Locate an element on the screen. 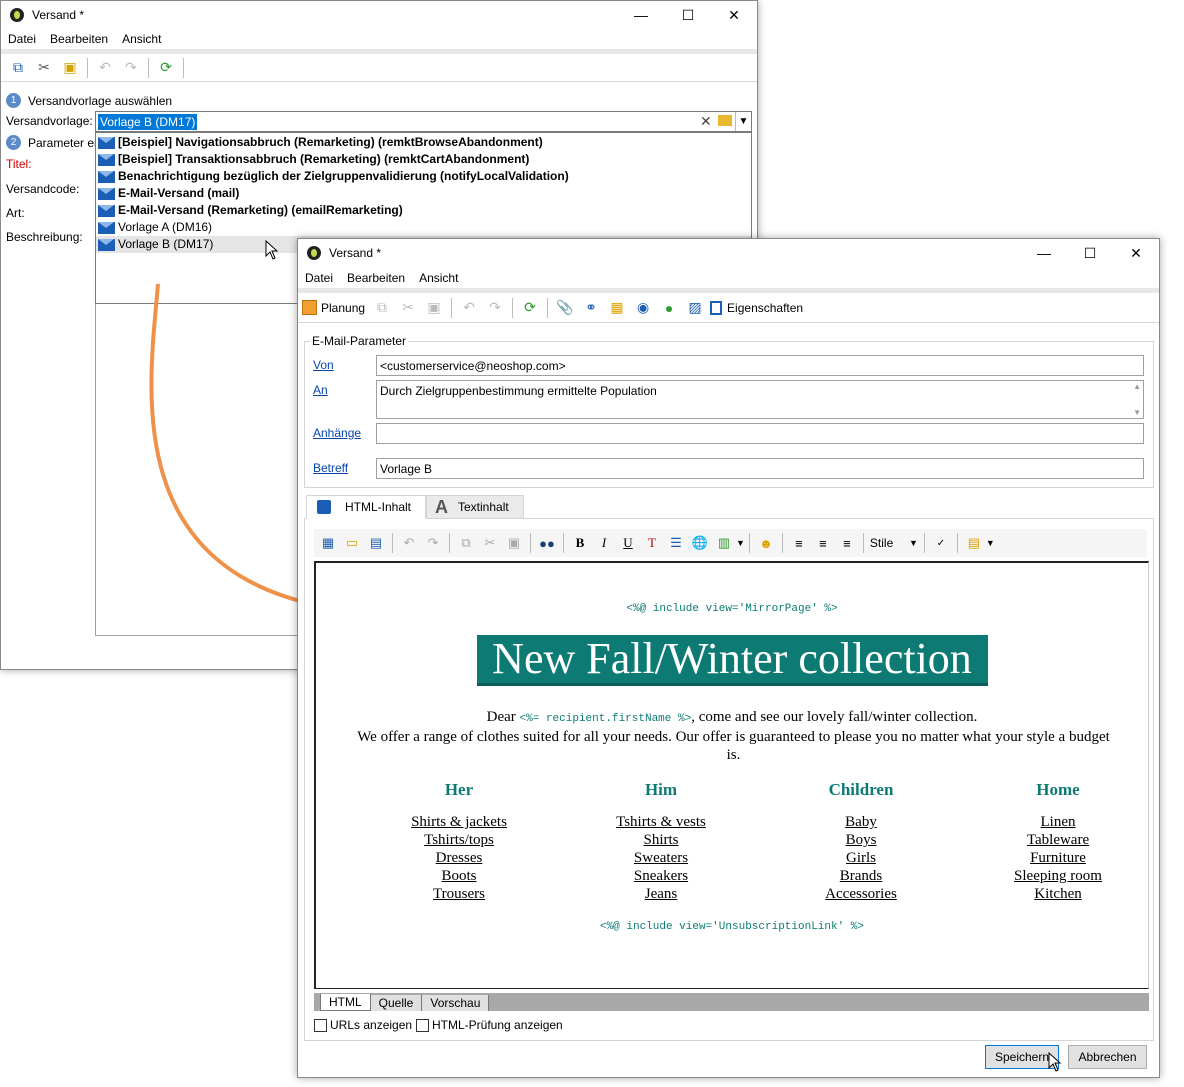 This screenshot has width=1184, height=1087. close-icon: ✕ is located at coordinates (1136, 253).